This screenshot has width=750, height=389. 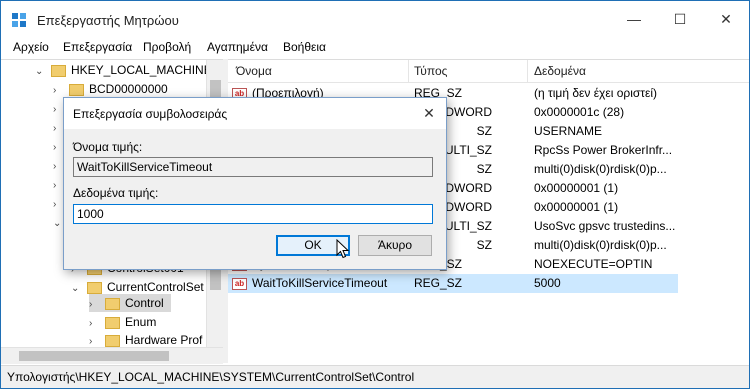 What do you see at coordinates (31, 47) in the screenshot?
I see `menu-file: Αρχείο` at bounding box center [31, 47].